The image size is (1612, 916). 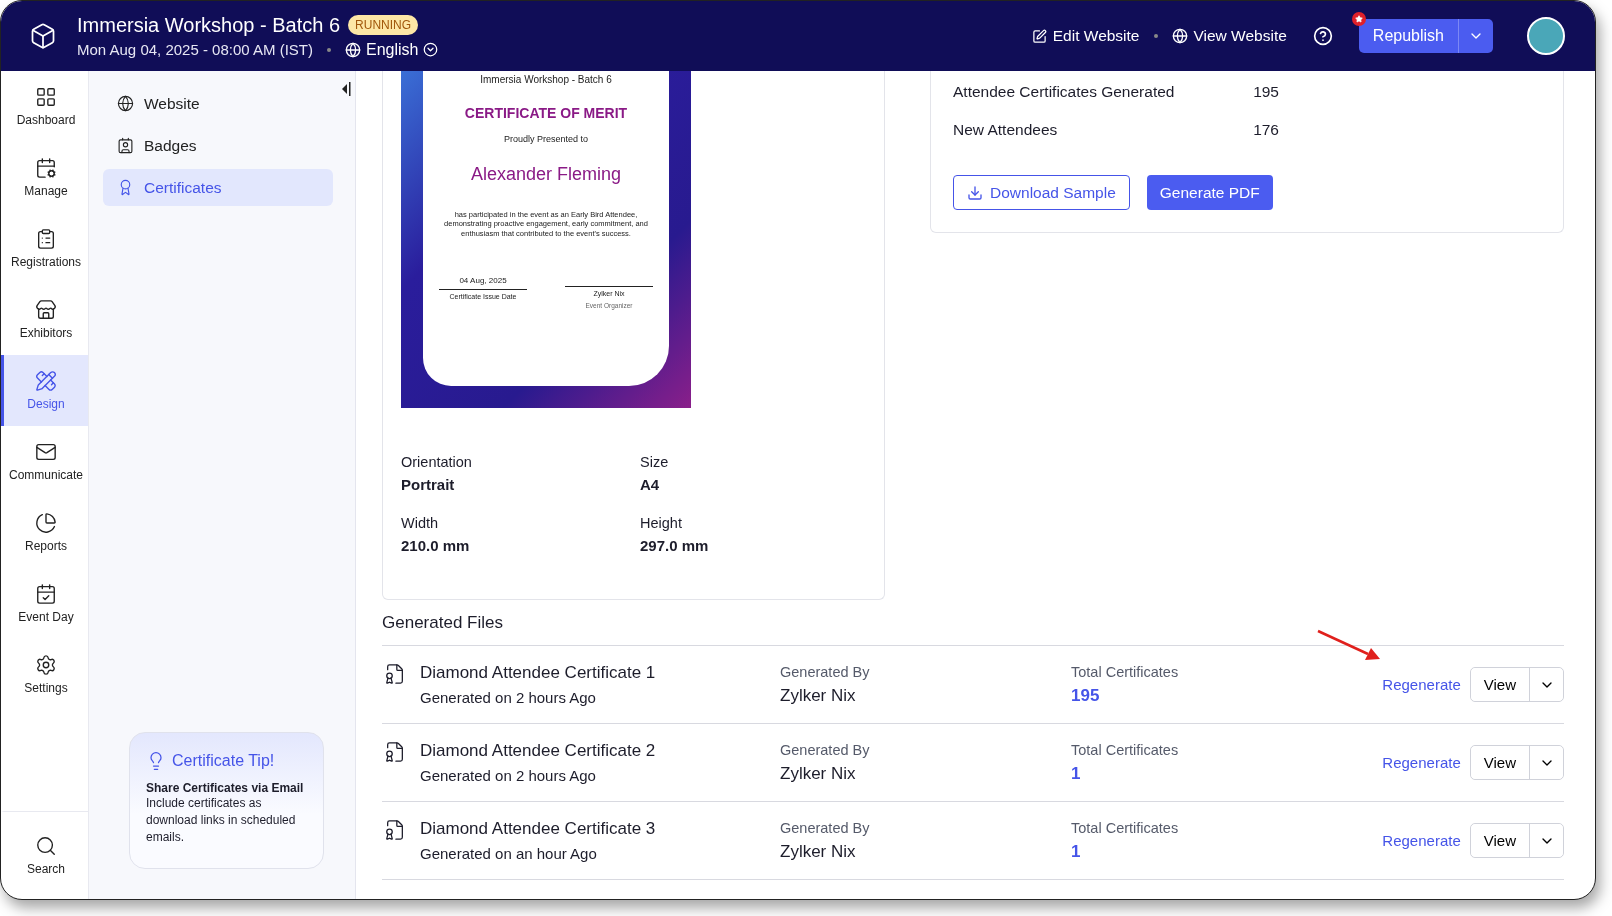 What do you see at coordinates (1229, 36) in the screenshot?
I see `view-website-link: View Website` at bounding box center [1229, 36].